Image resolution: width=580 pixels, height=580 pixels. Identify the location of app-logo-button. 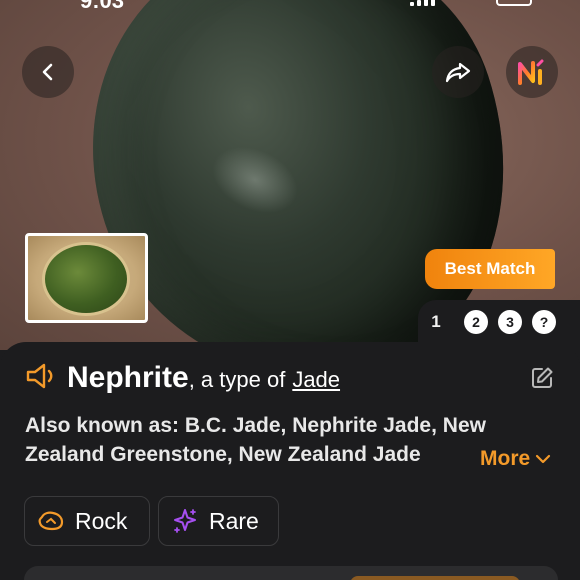
(532, 72).